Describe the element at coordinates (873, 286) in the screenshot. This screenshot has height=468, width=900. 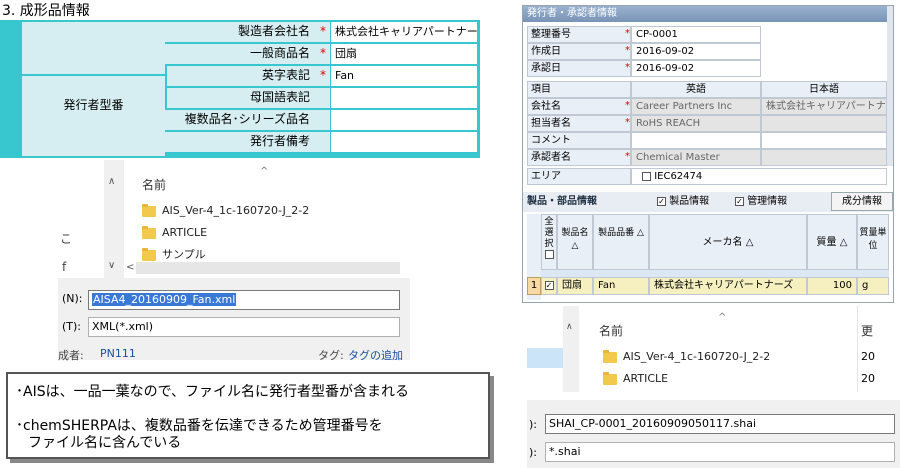
I see `row-mass-unit: g` at that location.